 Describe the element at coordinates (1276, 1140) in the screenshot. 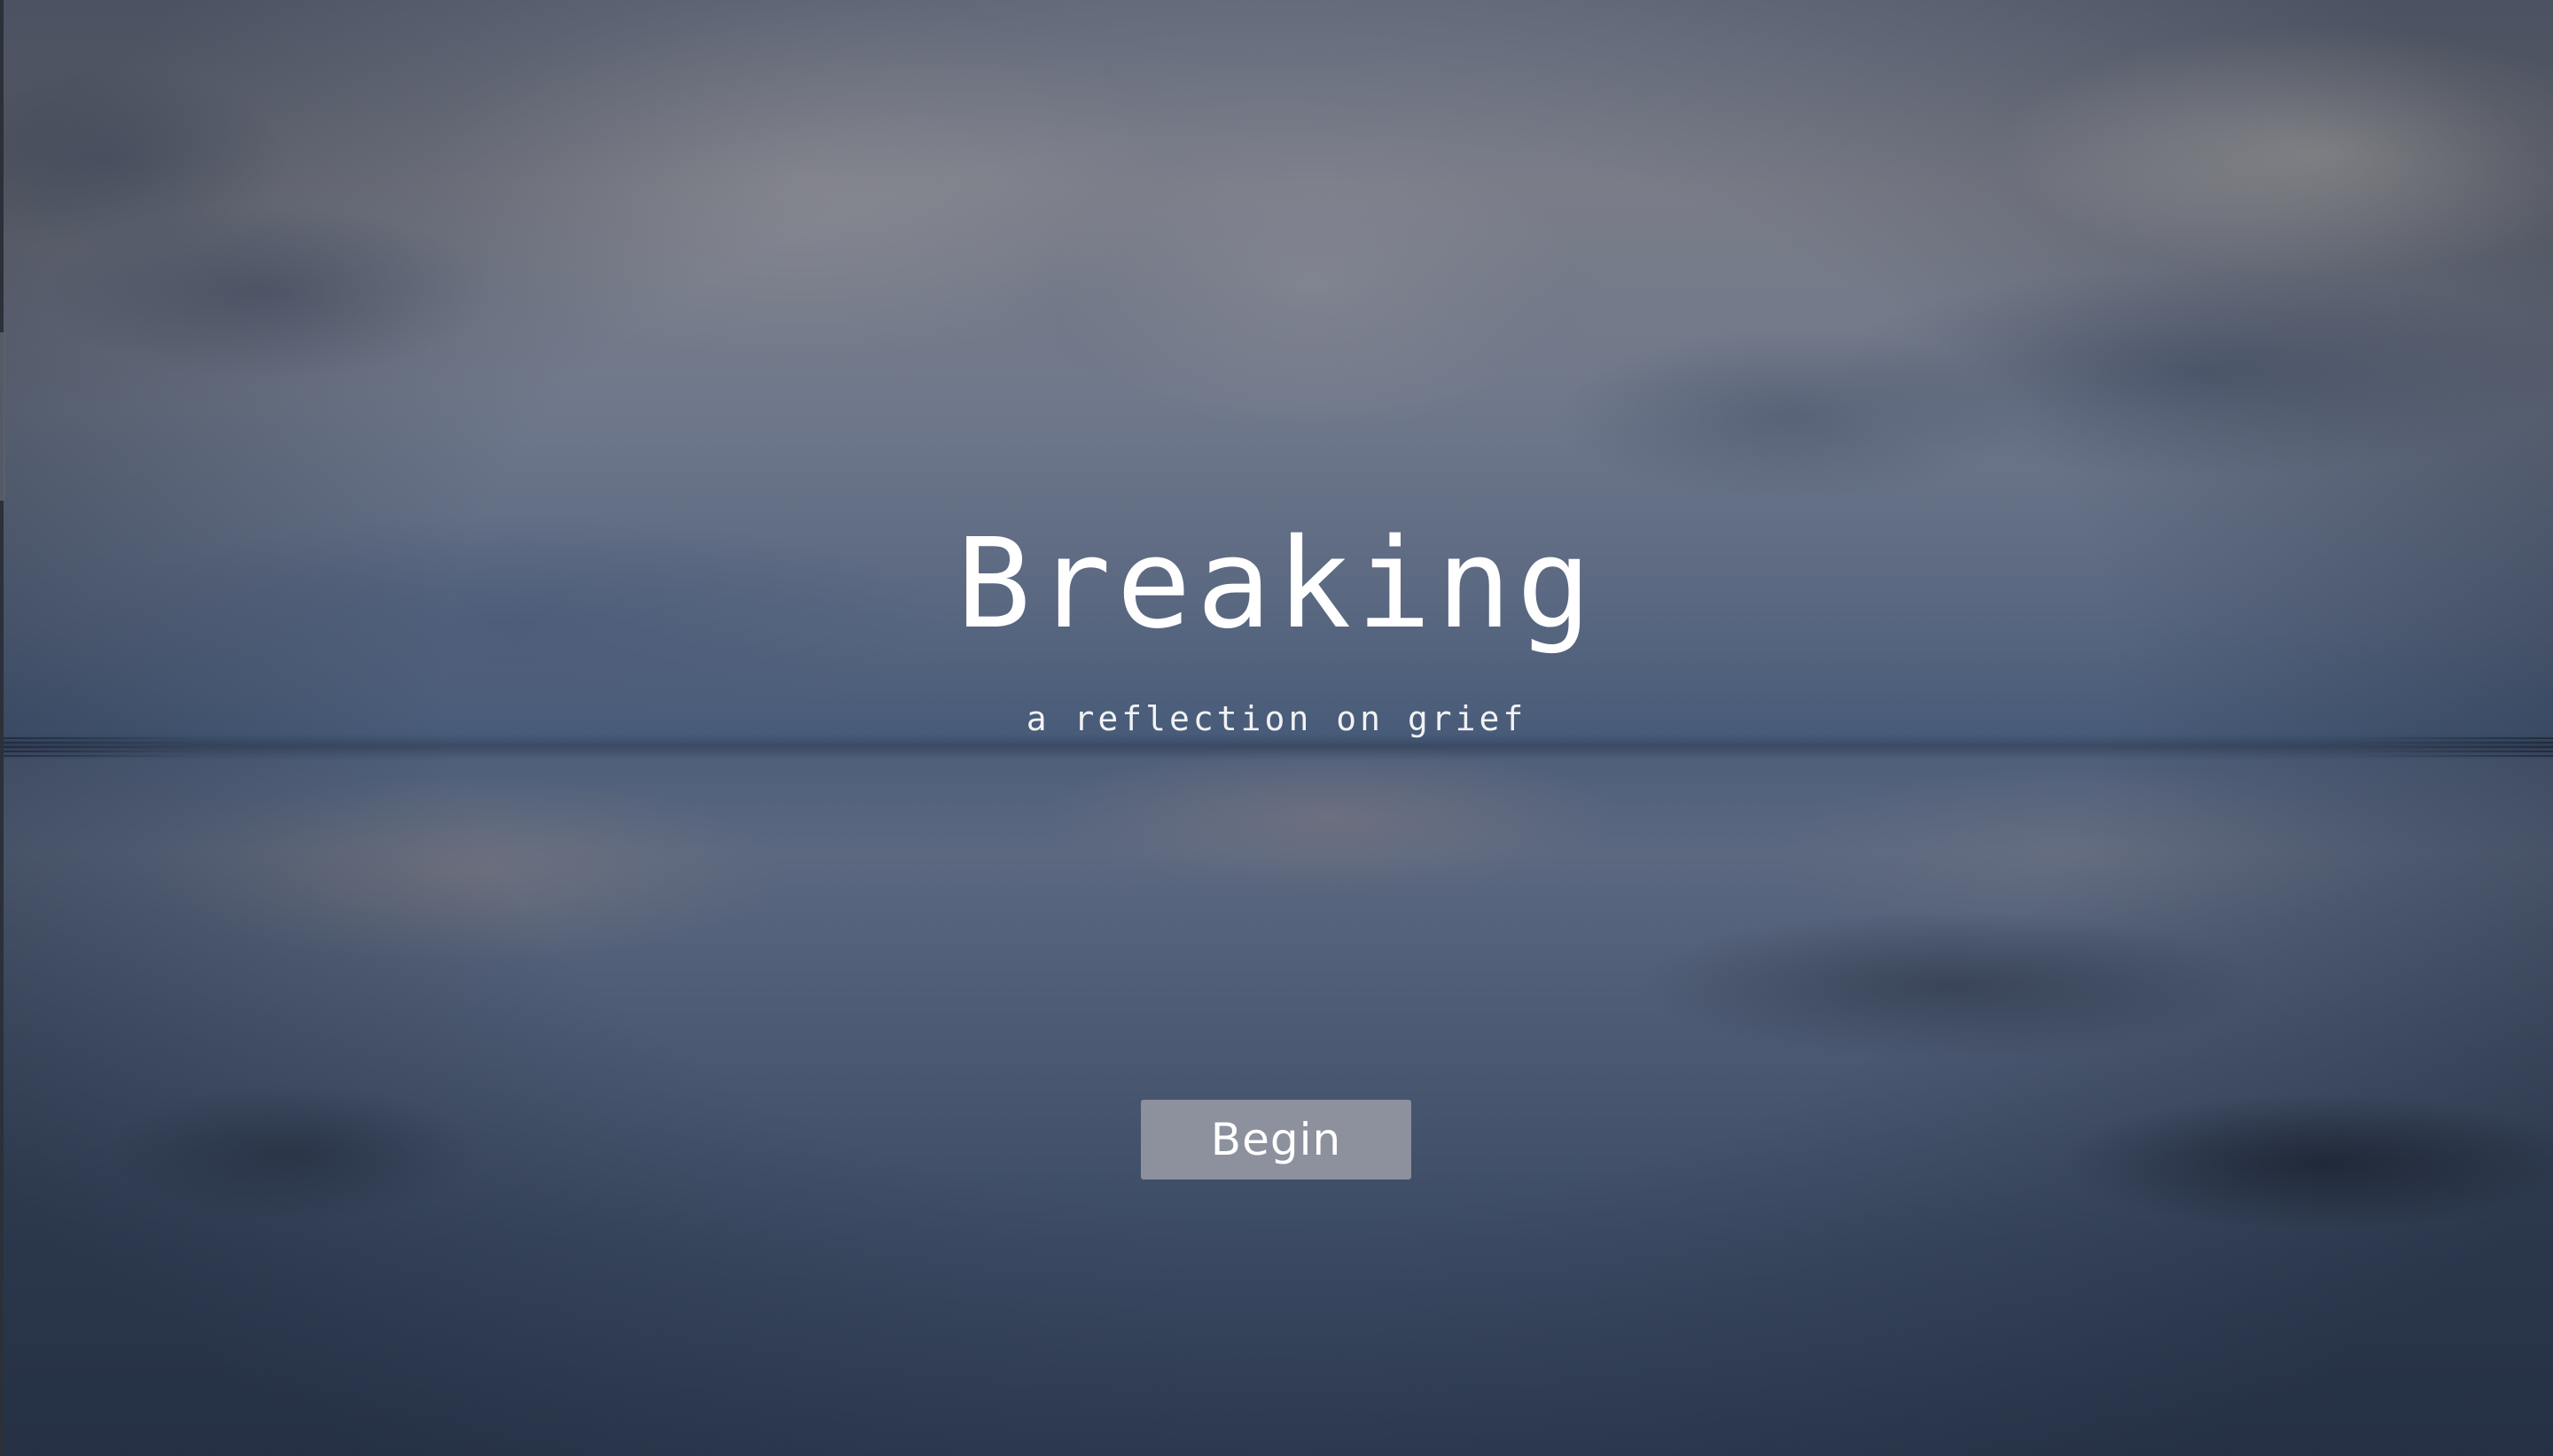

I see `begin-button: Begin` at that location.